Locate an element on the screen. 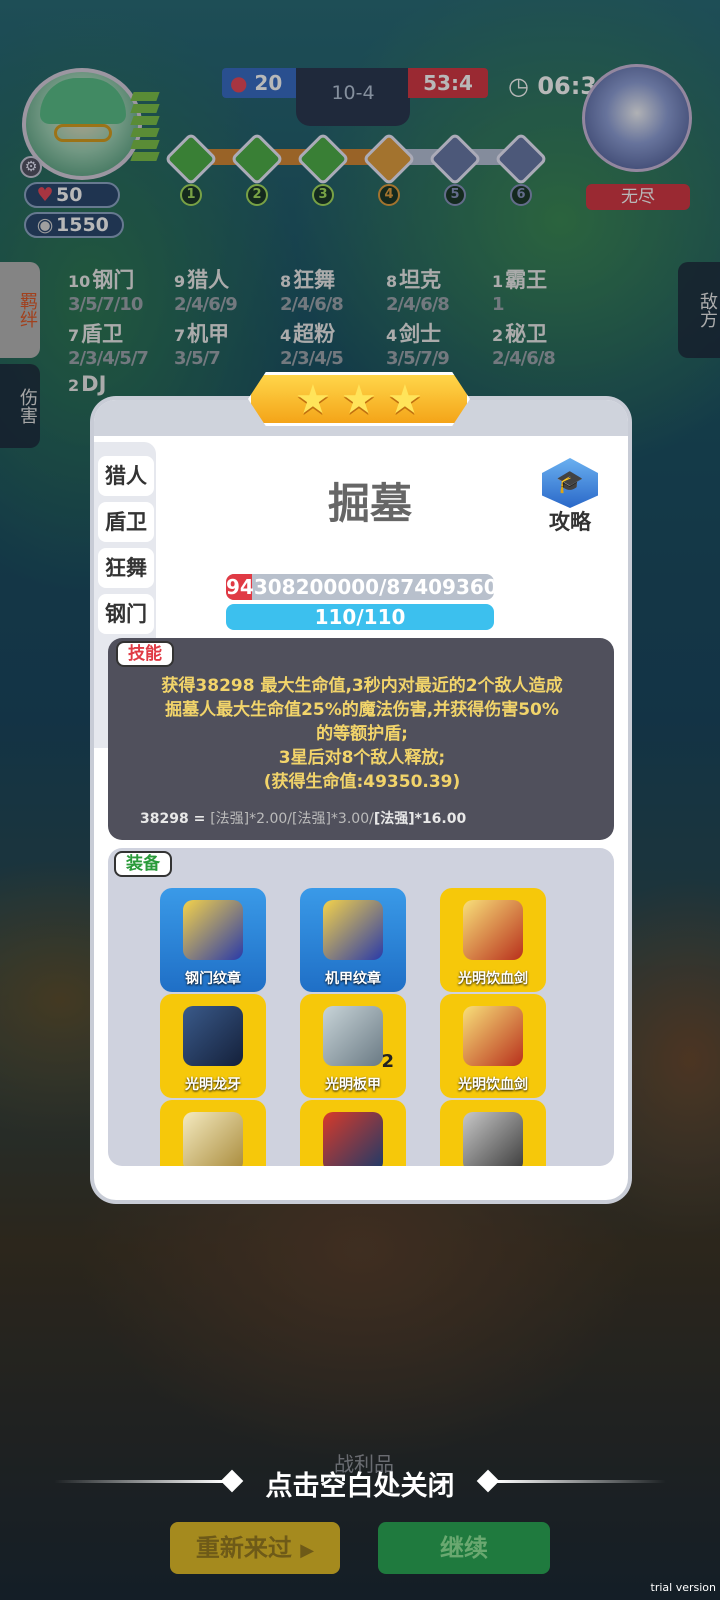 The image size is (720, 1600). unit-mana-bar: 110/110 is located at coordinates (360, 617).